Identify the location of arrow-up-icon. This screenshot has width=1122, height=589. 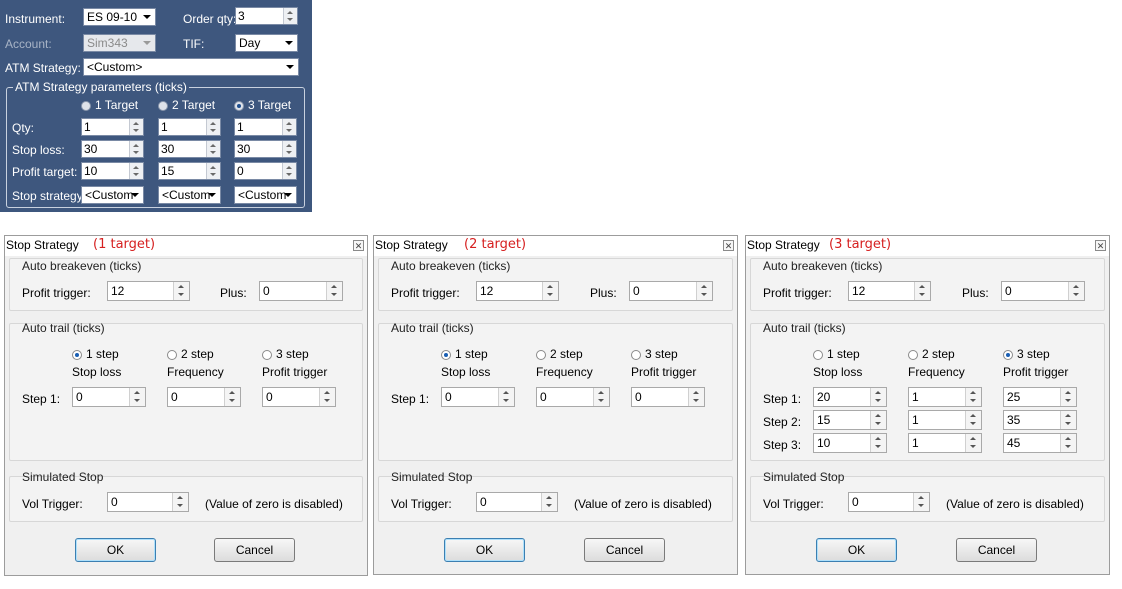
(550, 286).